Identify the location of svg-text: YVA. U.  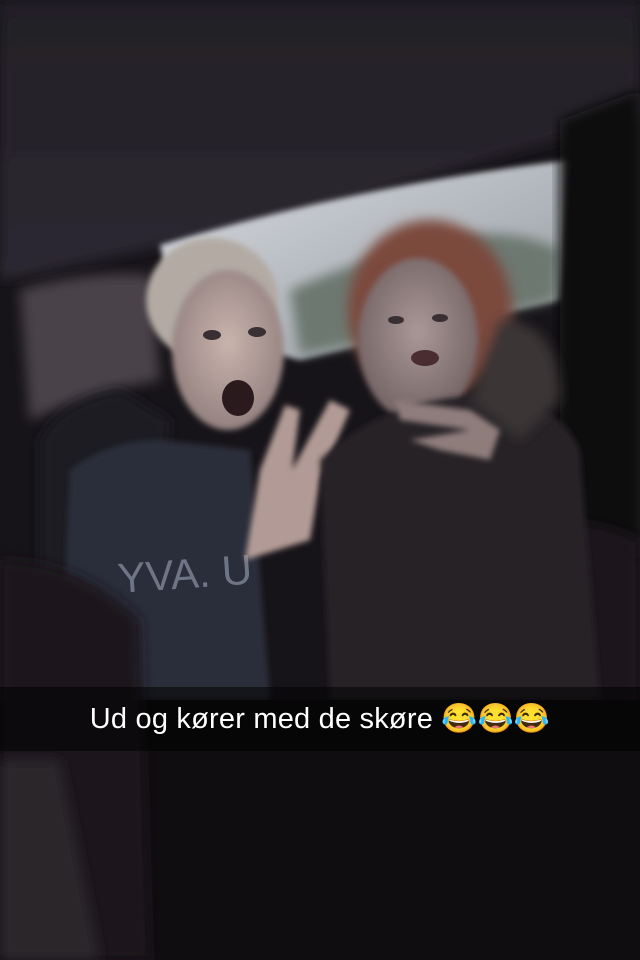
(185, 574).